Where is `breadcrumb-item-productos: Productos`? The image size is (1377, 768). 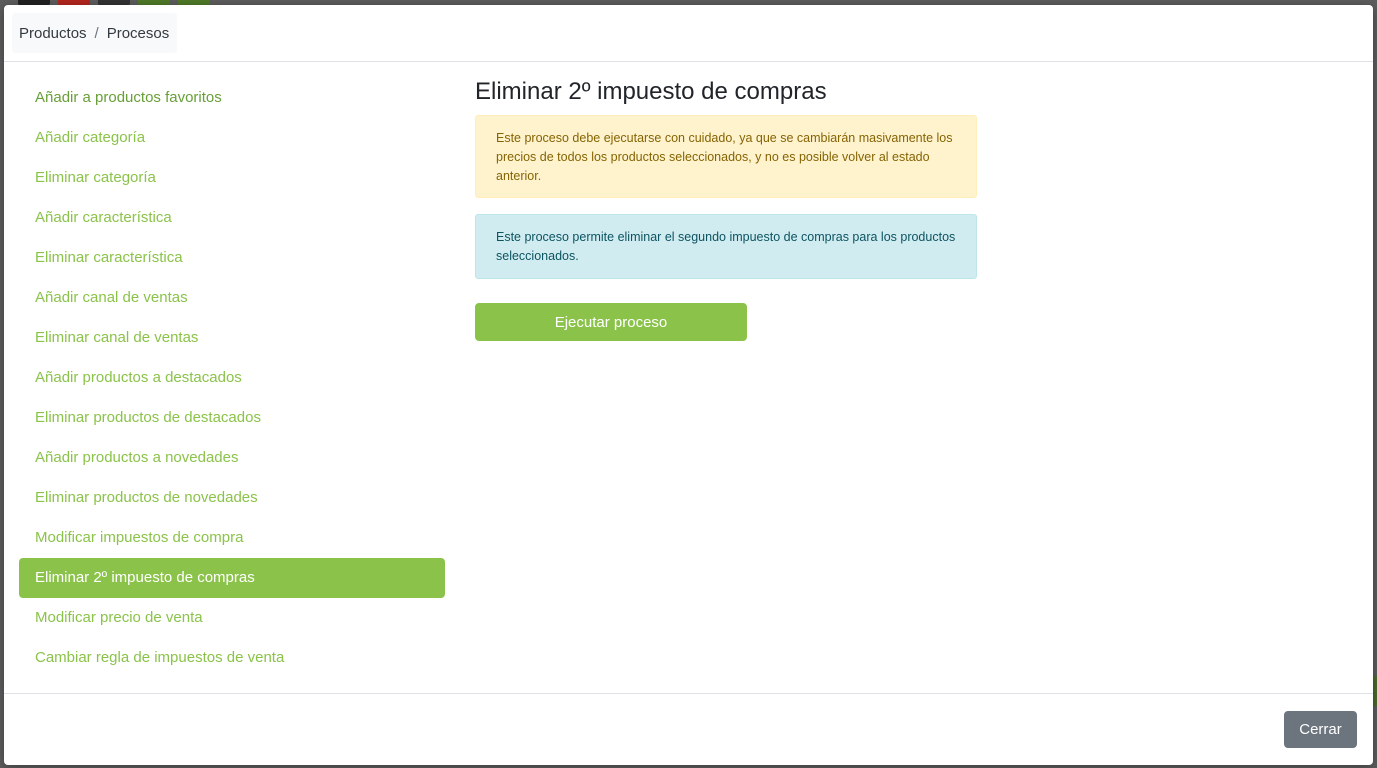
breadcrumb-item-productos: Productos is located at coordinates (53, 33).